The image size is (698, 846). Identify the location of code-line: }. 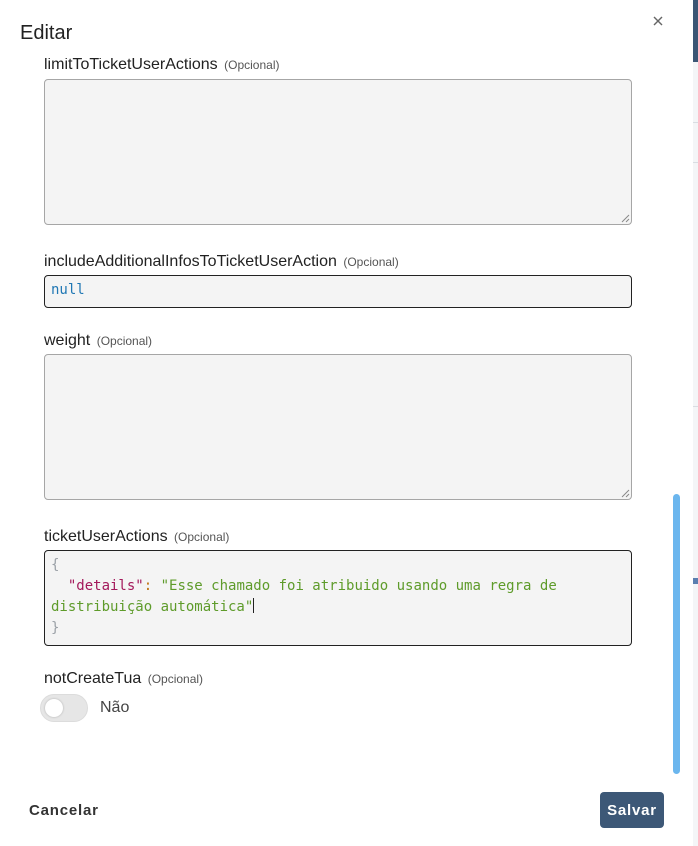
(55, 628).